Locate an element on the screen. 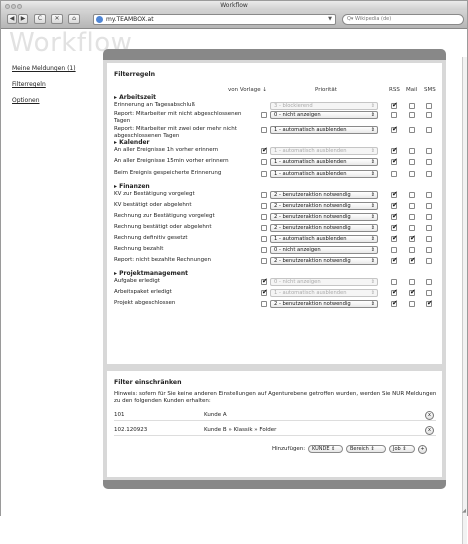 Image resolution: width=468 pixels, height=544 pixels. section-heading: ▸ Projektmanagement is located at coordinates (151, 273).